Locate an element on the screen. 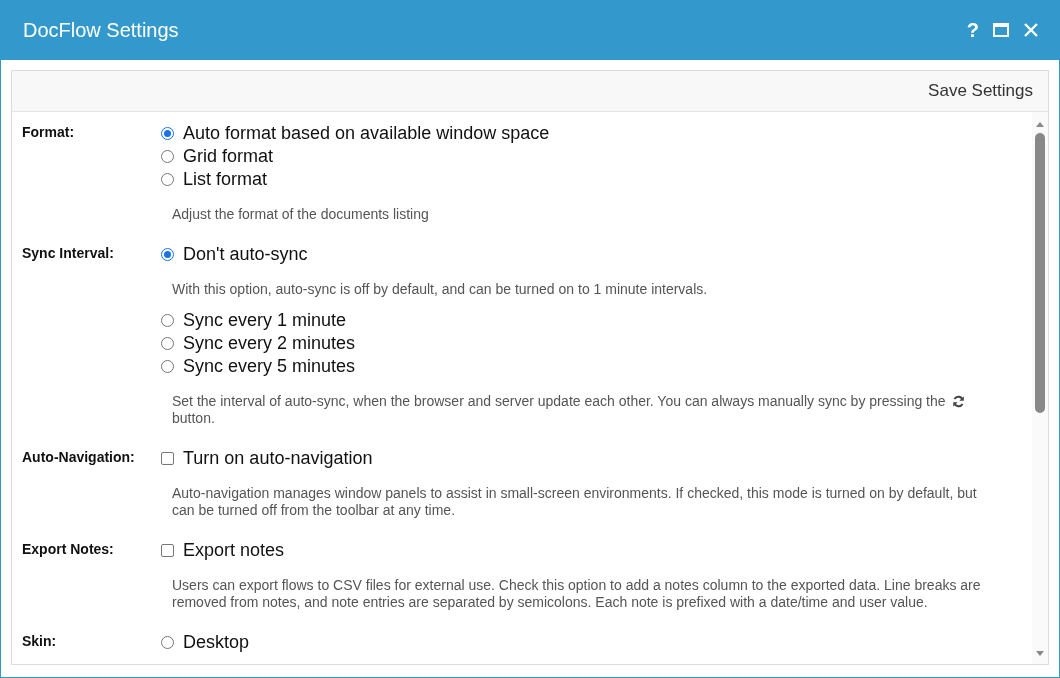  help-text: button. is located at coordinates (193, 418).